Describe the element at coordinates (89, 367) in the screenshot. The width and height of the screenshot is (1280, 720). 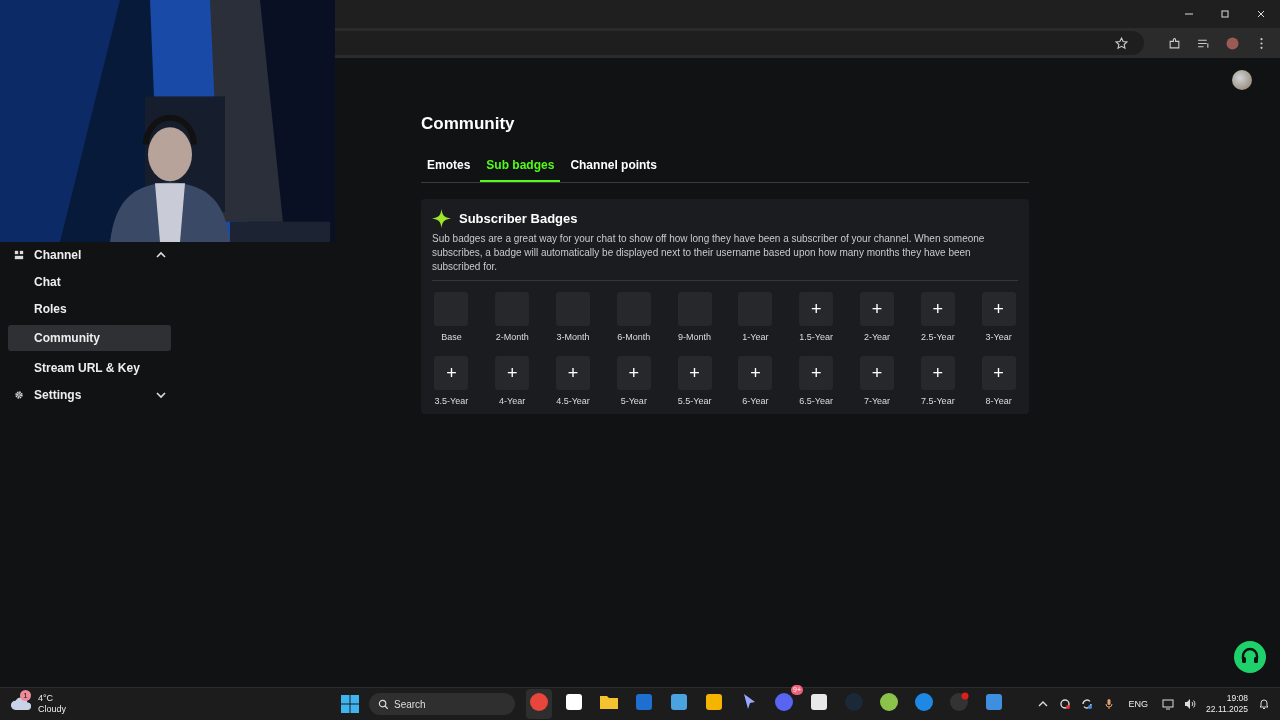
I see `sidebar-item: Stream URL & Key` at that location.